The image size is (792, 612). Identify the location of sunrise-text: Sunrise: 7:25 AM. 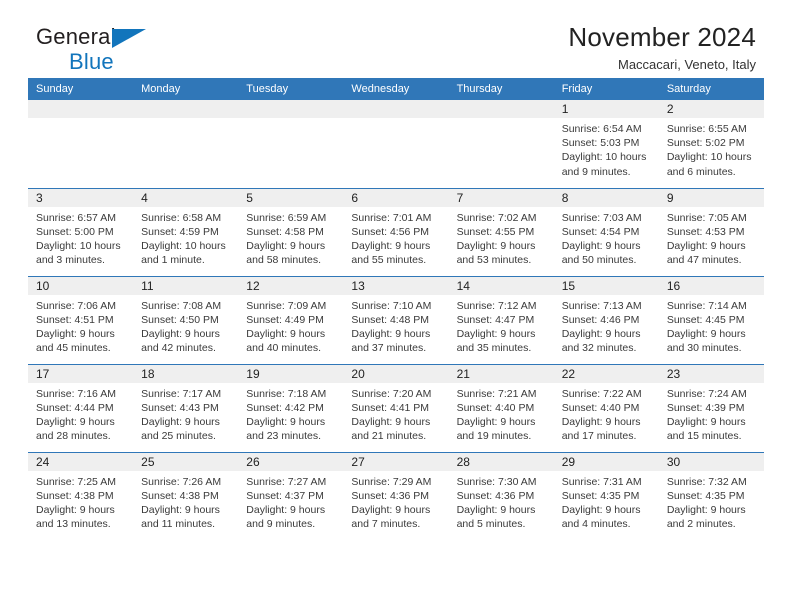
(76, 481).